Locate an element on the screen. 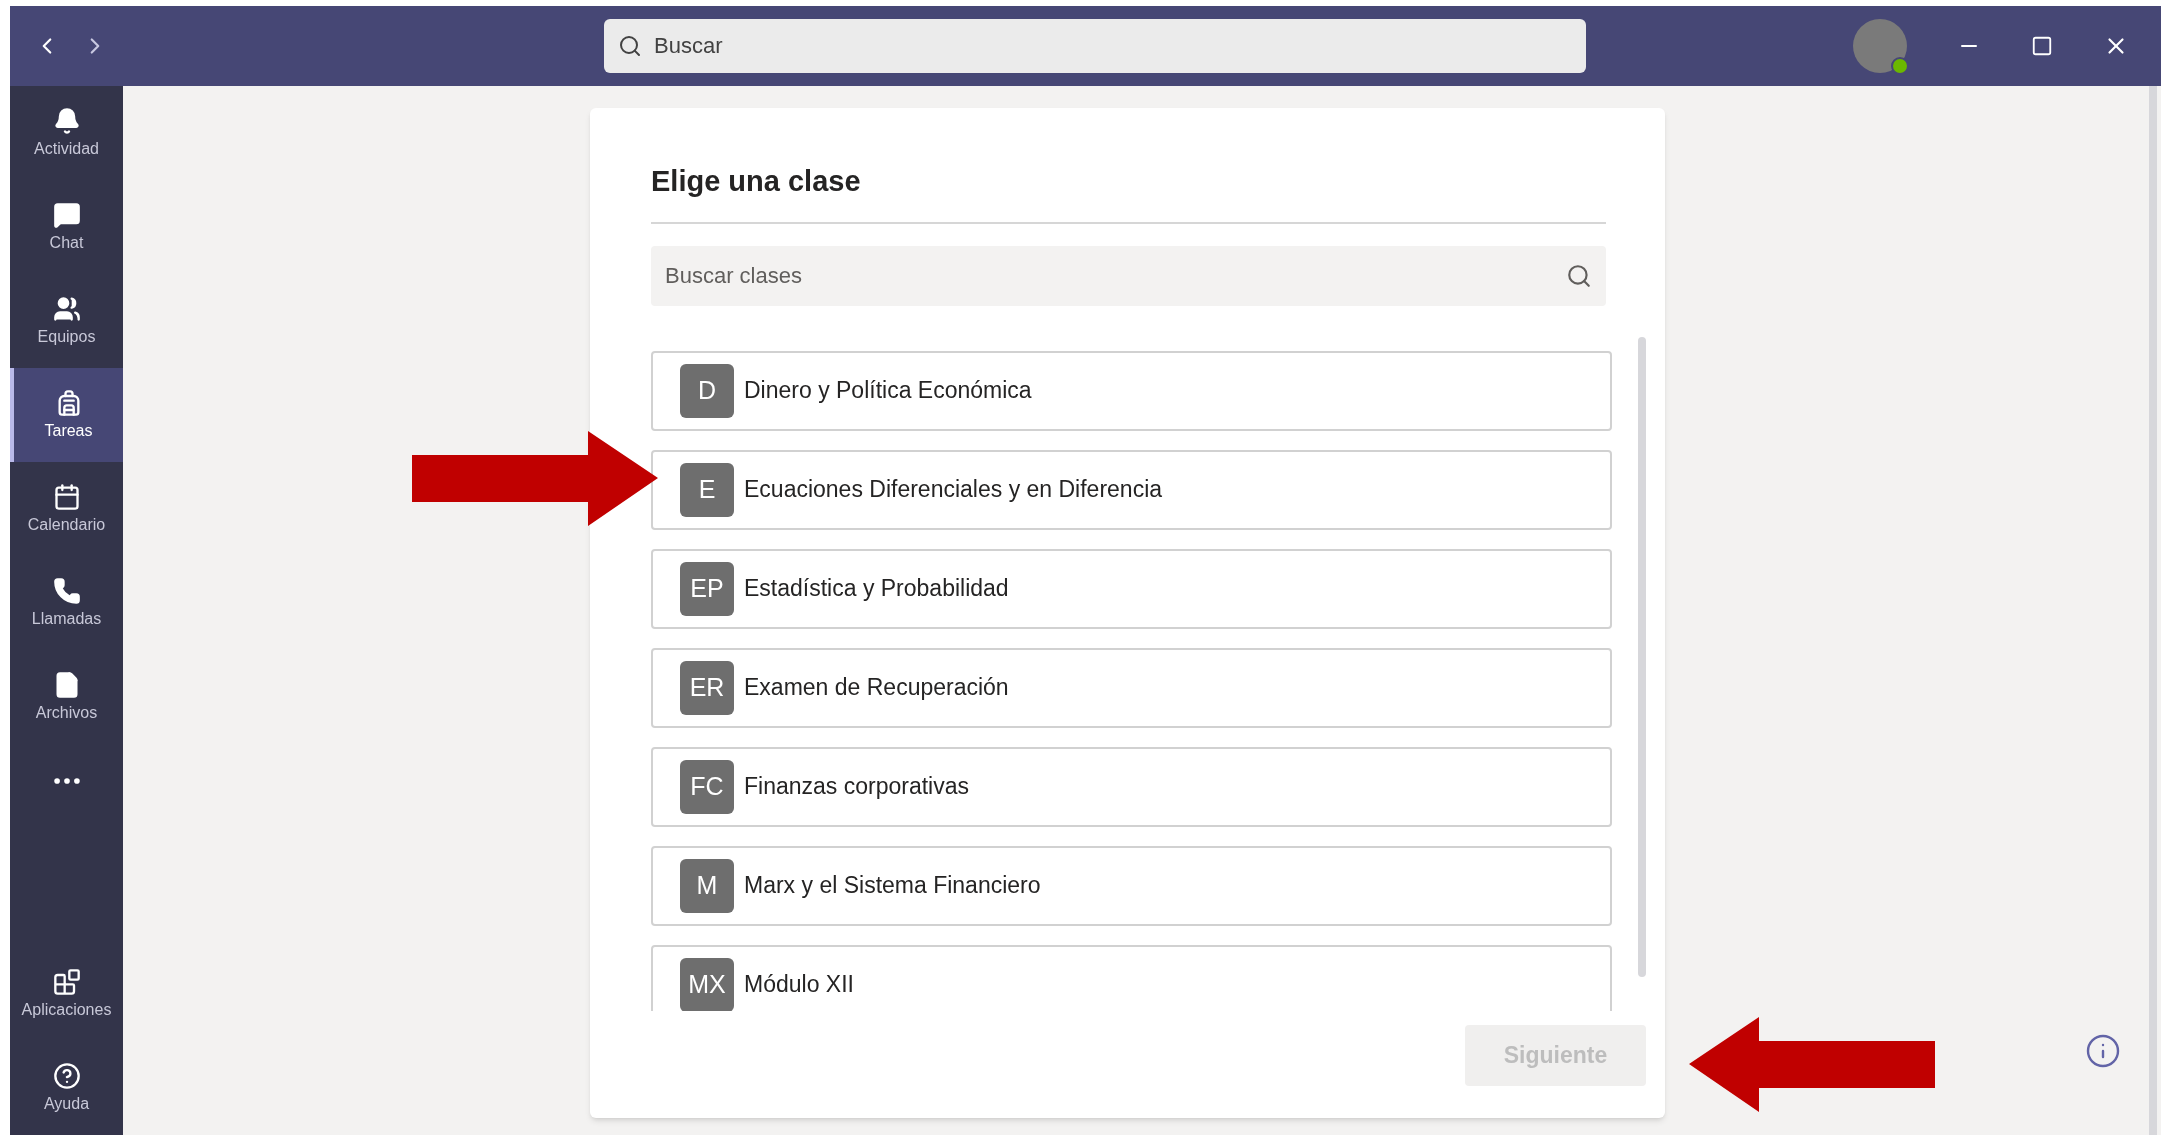 This screenshot has height=1135, width=2167. dialog-title: Elige una clase is located at coordinates (756, 181).